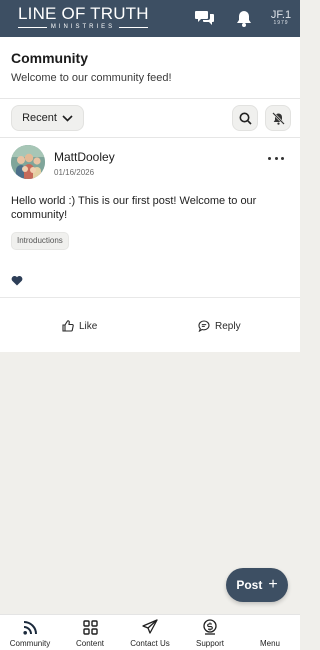 Image resolution: width=320 pixels, height=650 pixels. I want to click on divider, so click(150, 297).